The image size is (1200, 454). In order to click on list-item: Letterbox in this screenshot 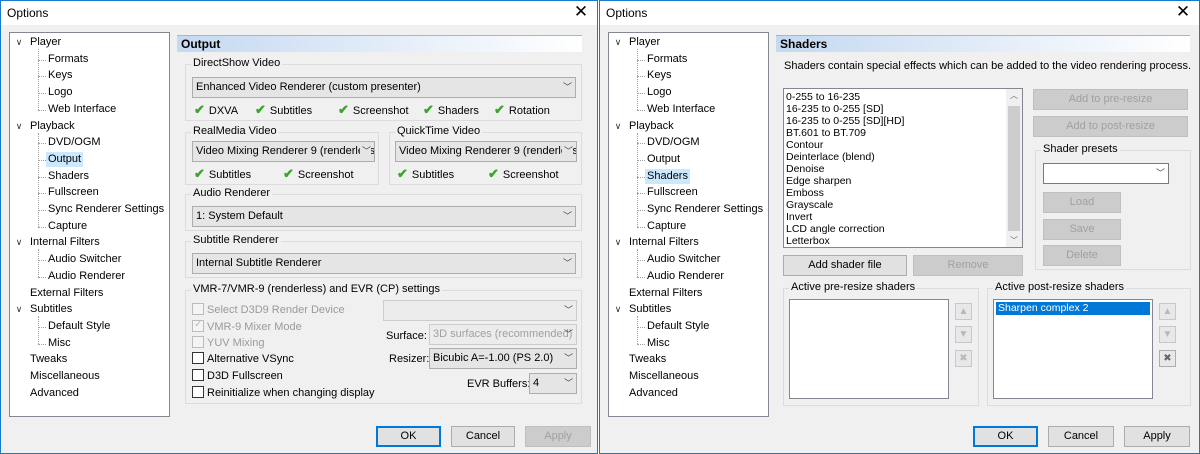, I will do `click(903, 241)`.